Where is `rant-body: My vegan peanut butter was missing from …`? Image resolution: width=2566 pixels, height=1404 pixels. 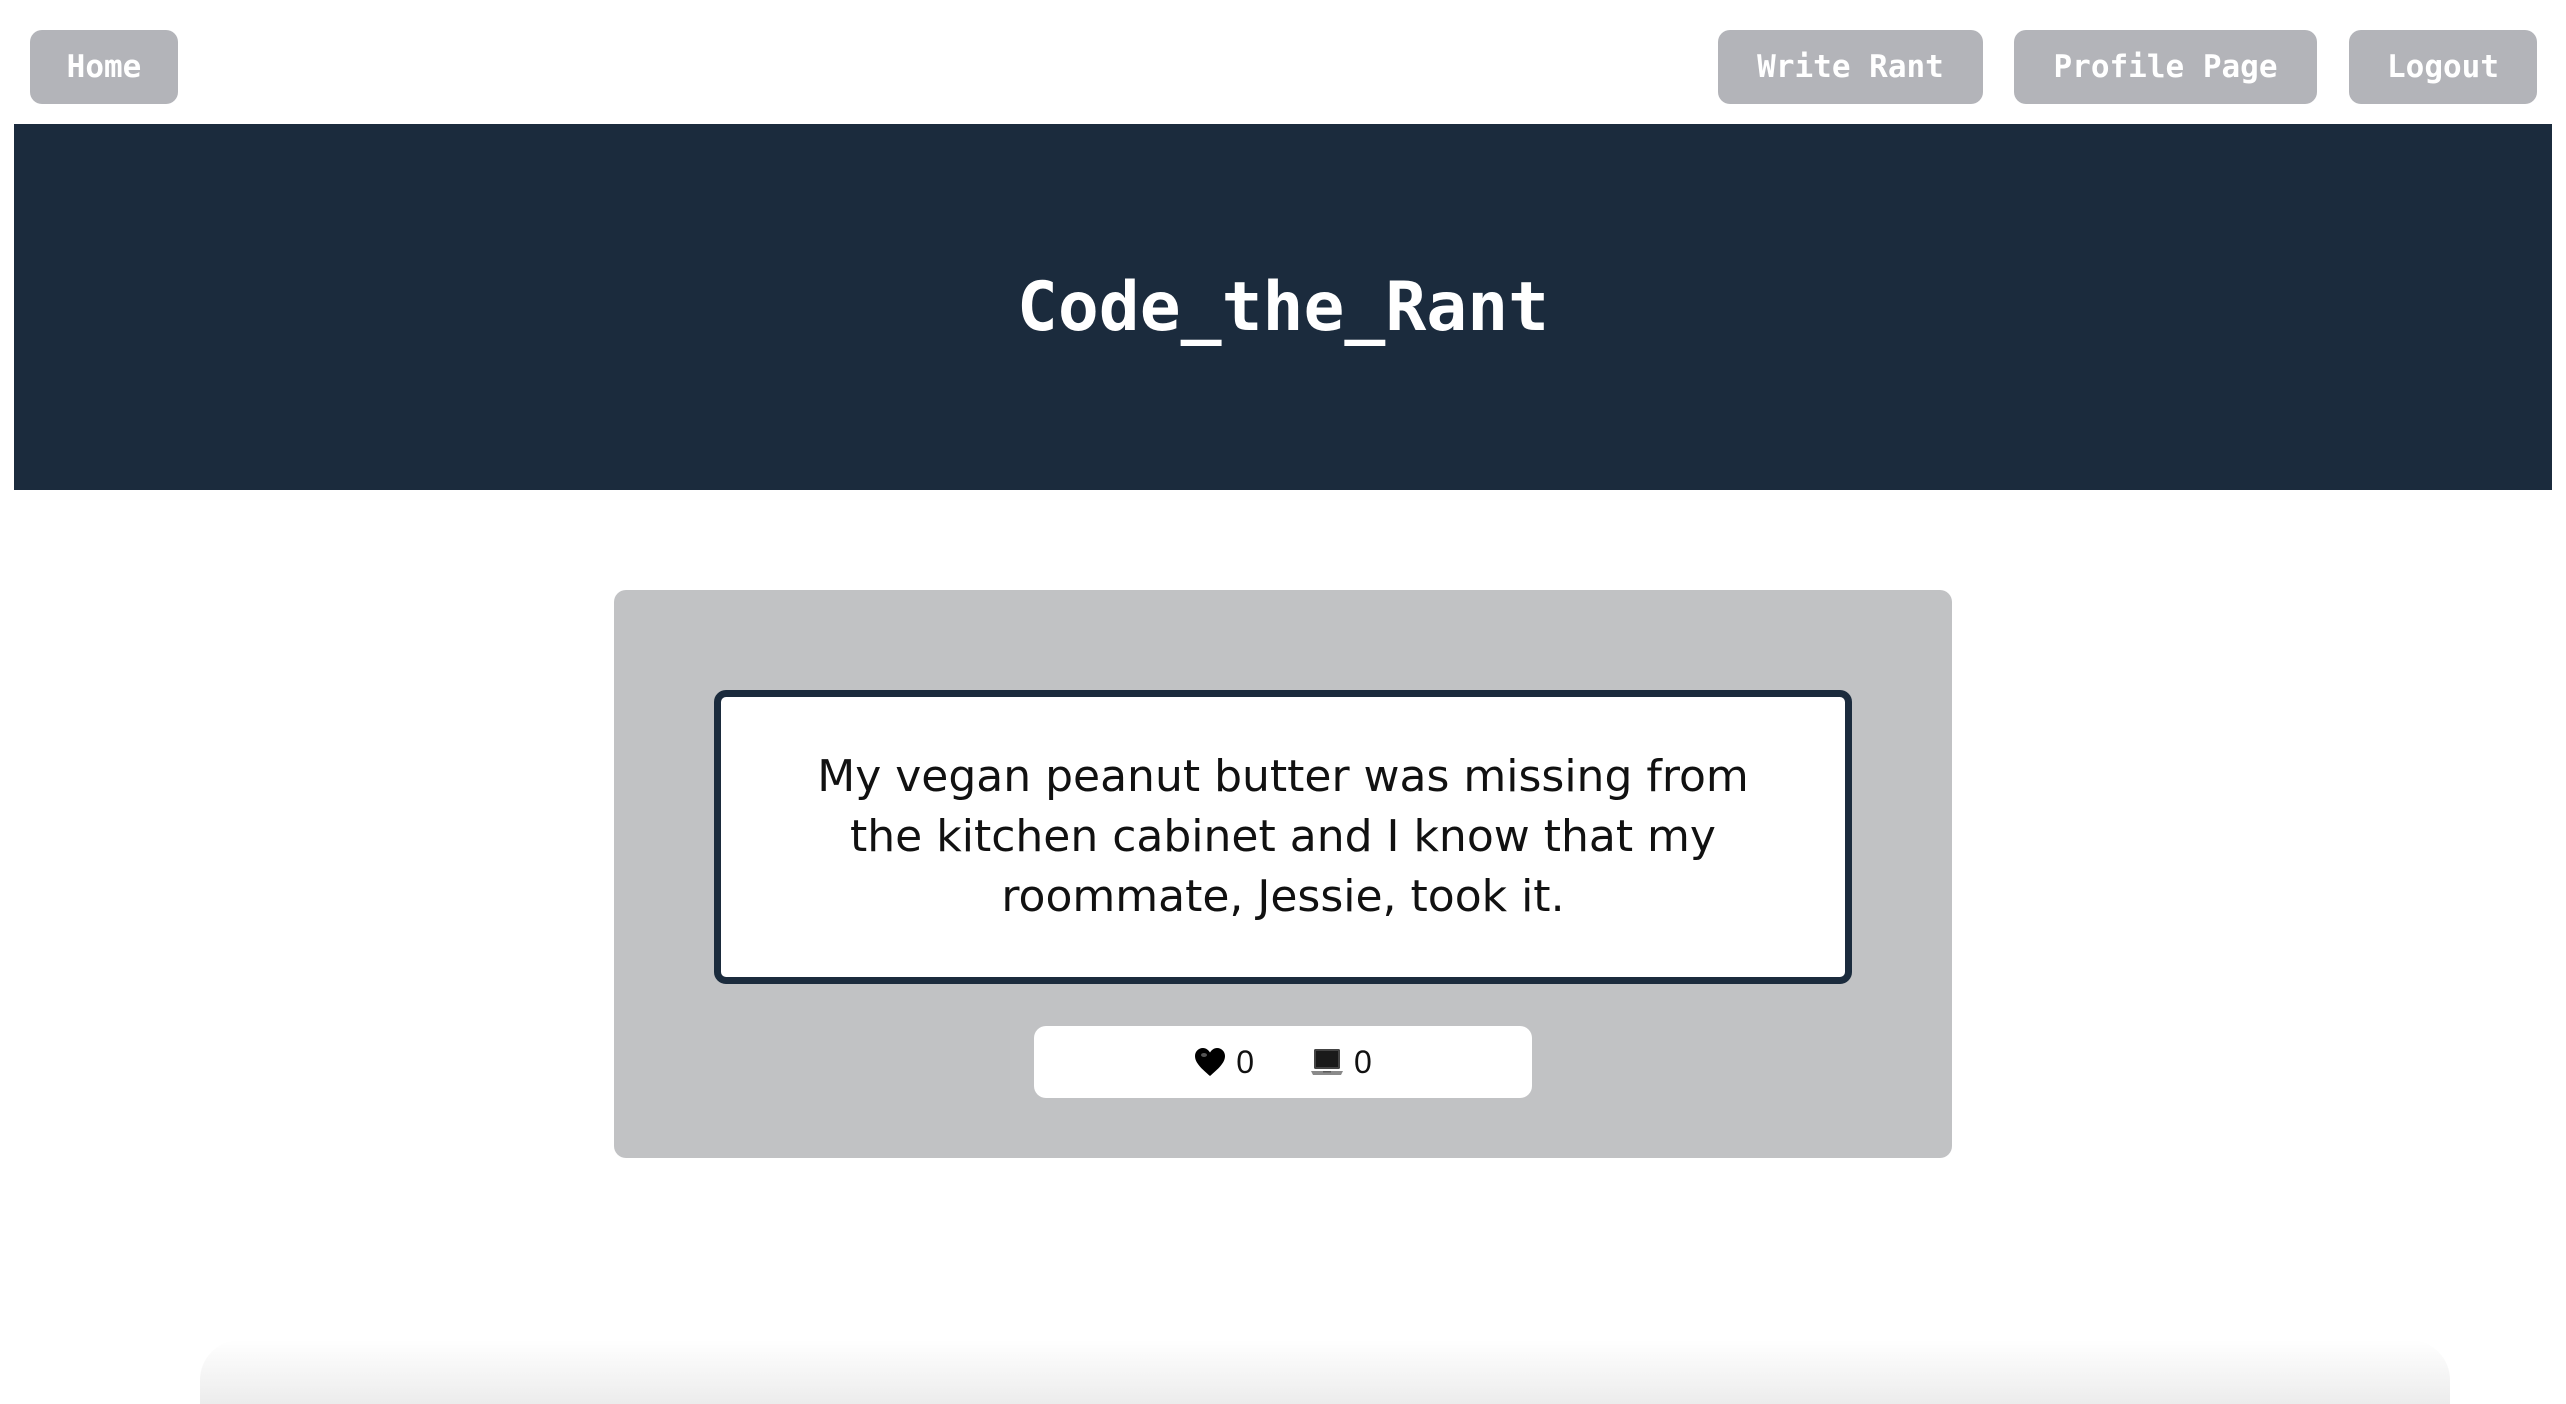
rant-body: My vegan peanut butter was missing from … is located at coordinates (1283, 837).